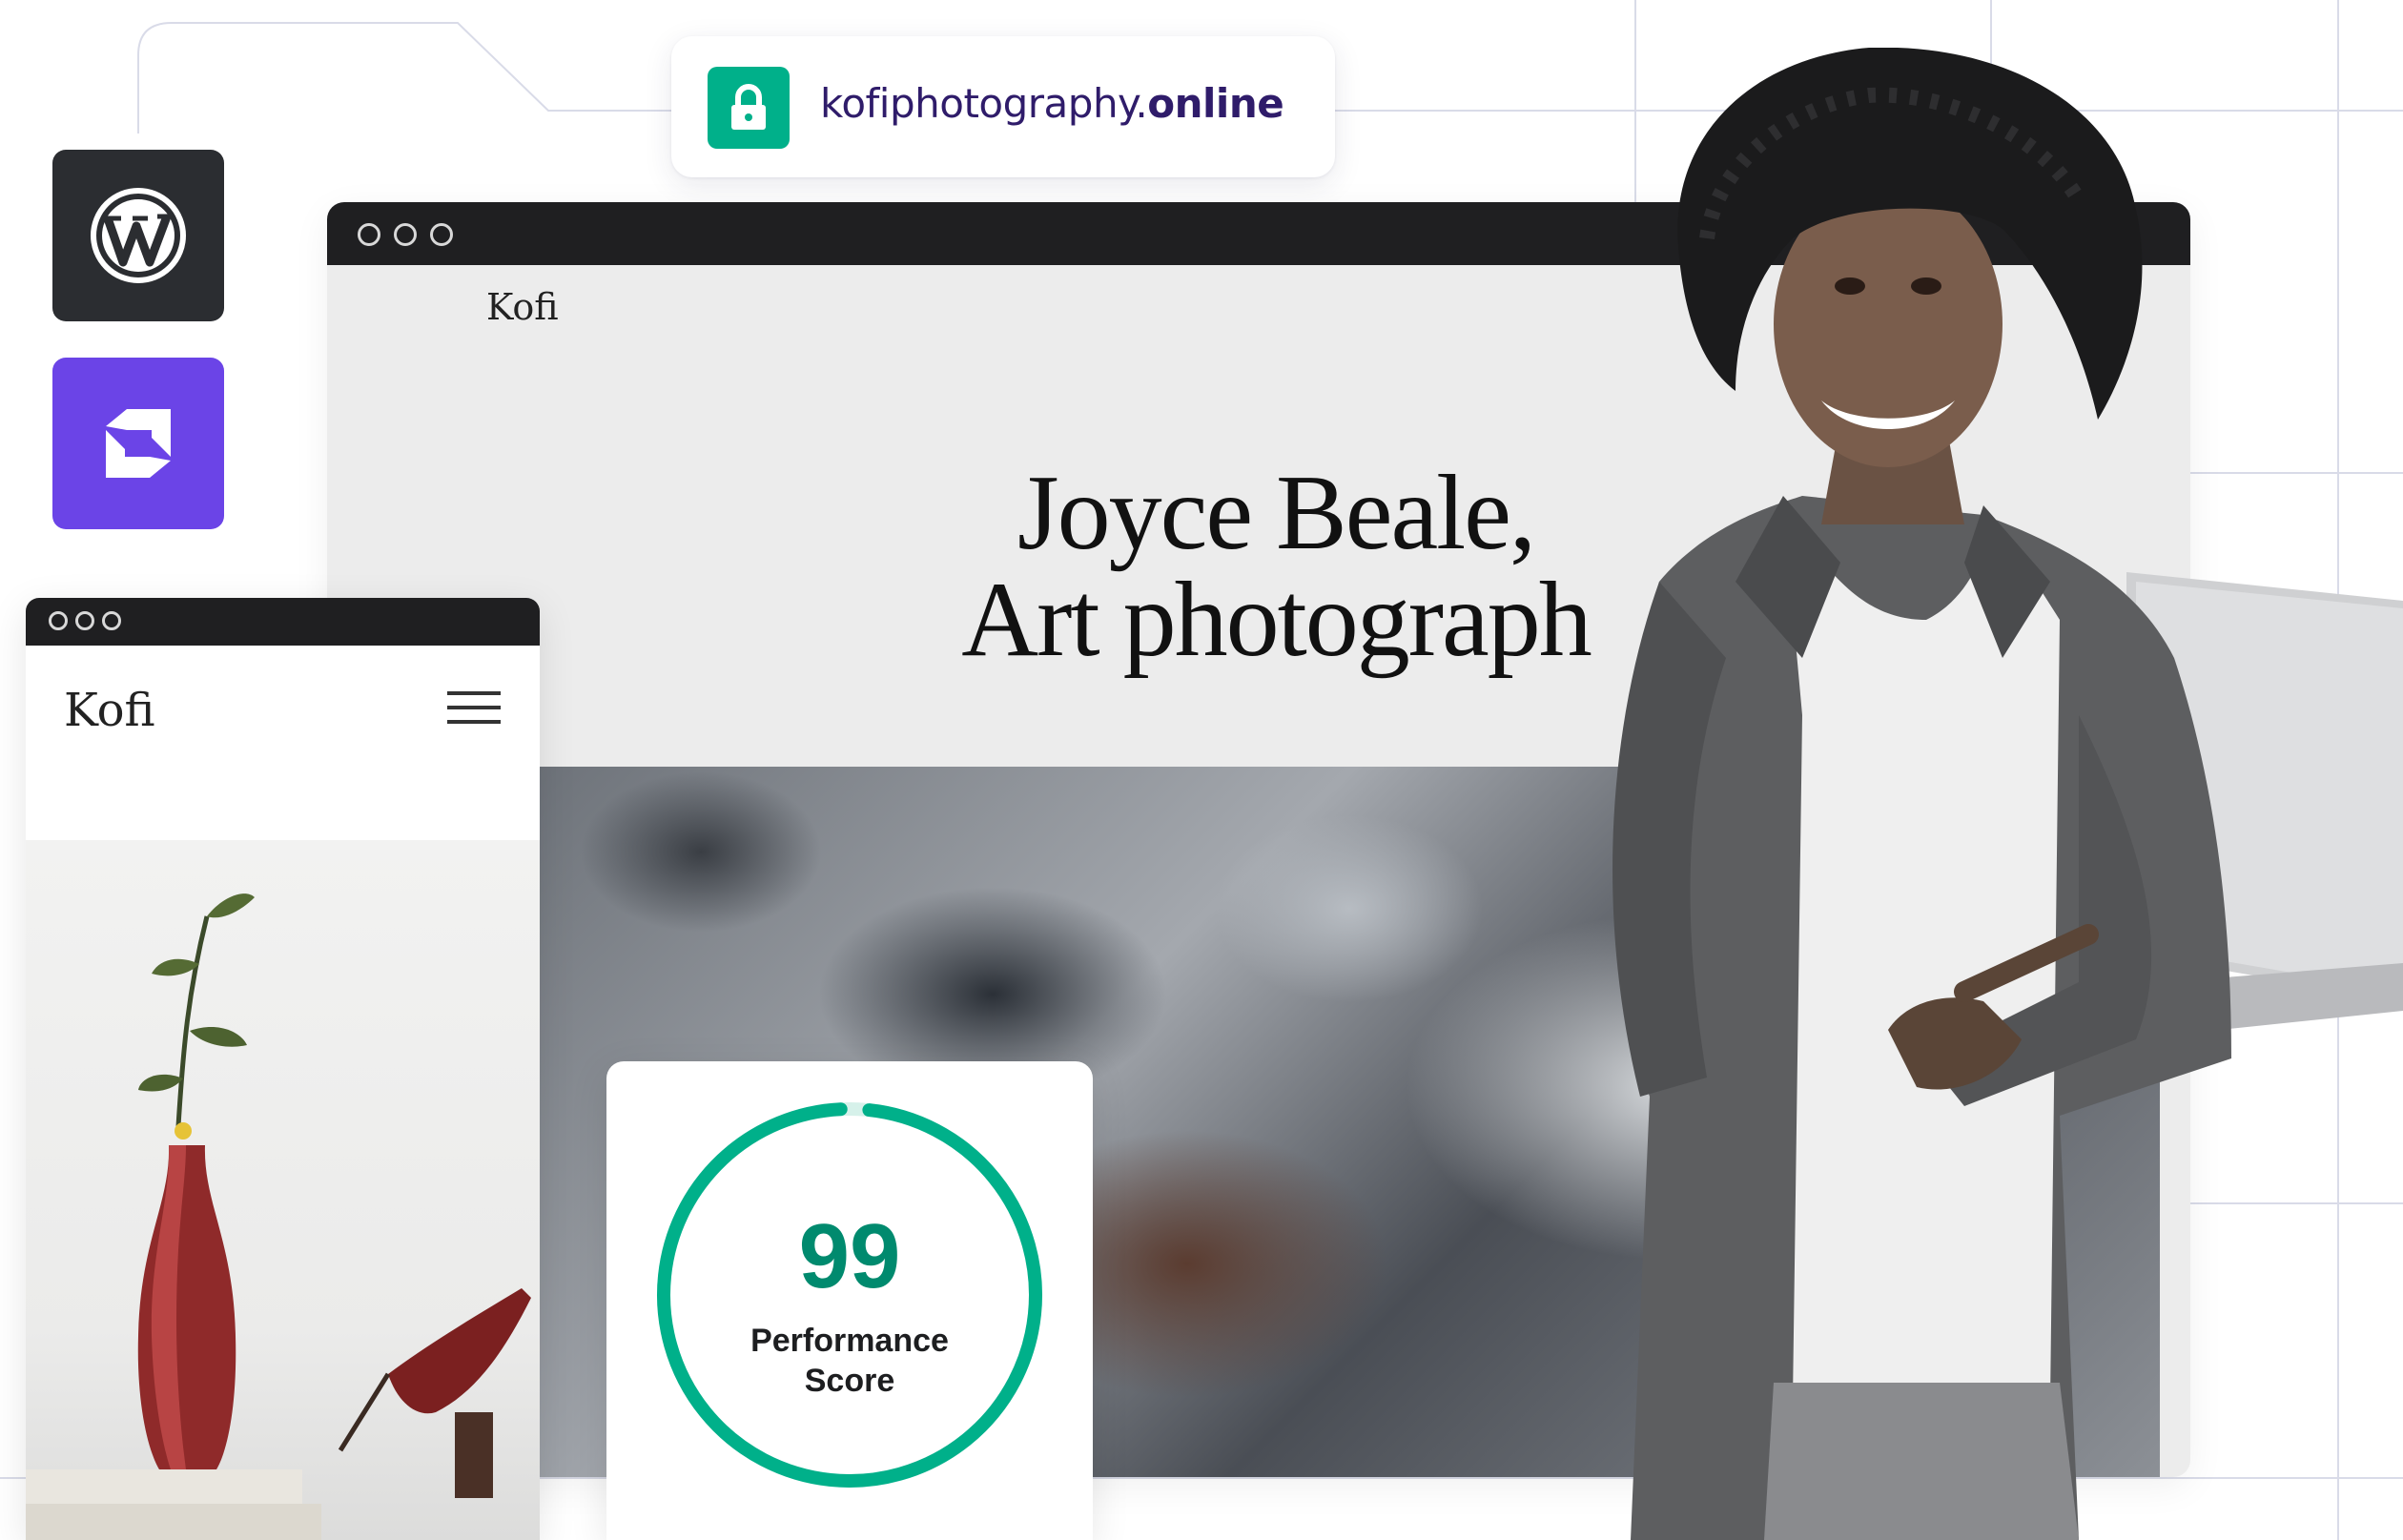 This screenshot has height=1540, width=2403. I want to click on hamburger-menu-icon, so click(474, 707).